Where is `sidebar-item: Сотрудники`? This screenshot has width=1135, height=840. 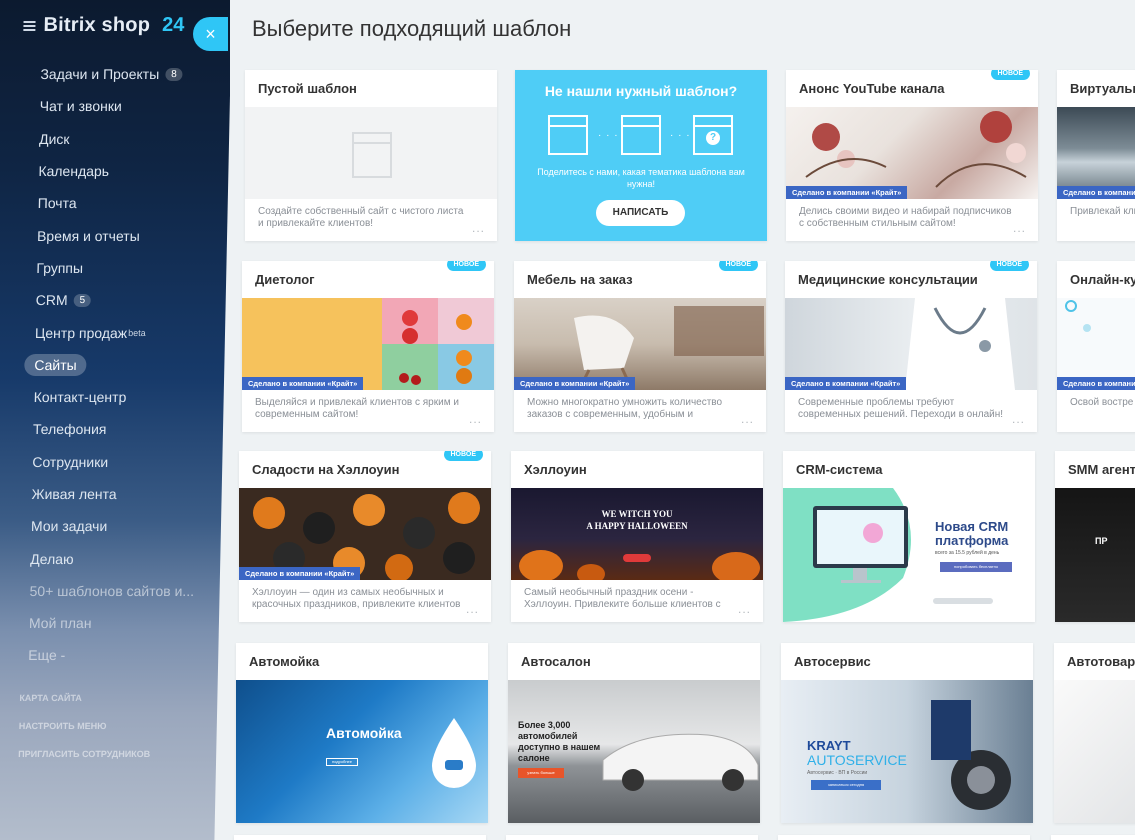 sidebar-item: Сотрудники is located at coordinates (111, 462).